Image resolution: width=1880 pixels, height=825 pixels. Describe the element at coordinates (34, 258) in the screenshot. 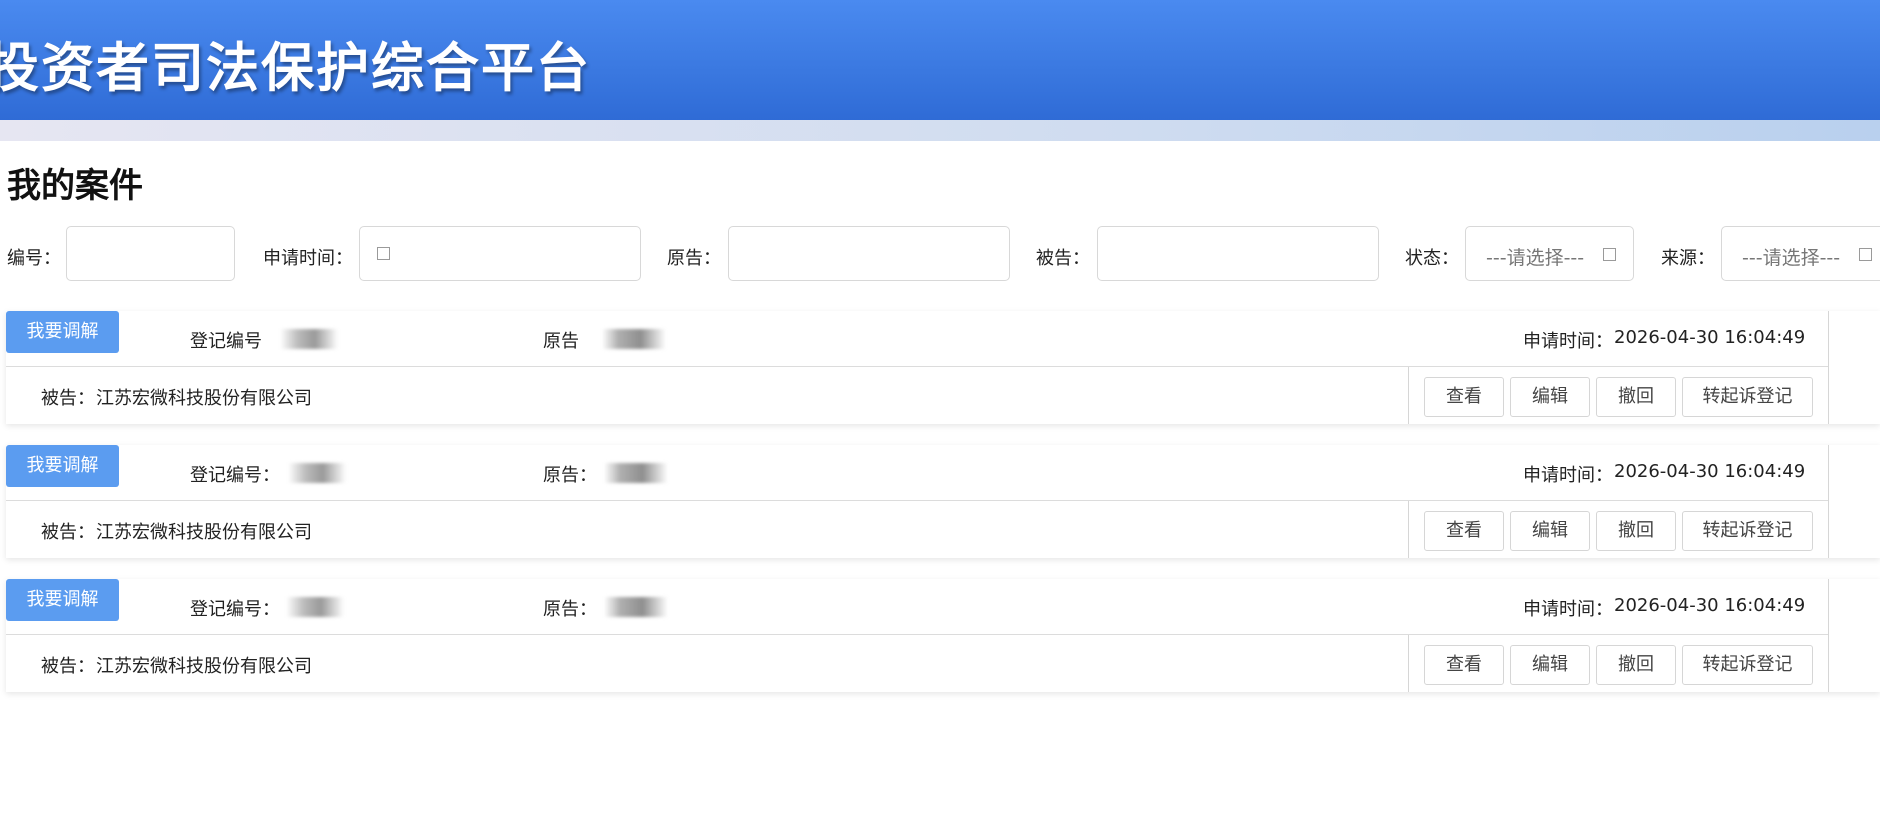

I see `number-filter-label: 编号：` at that location.